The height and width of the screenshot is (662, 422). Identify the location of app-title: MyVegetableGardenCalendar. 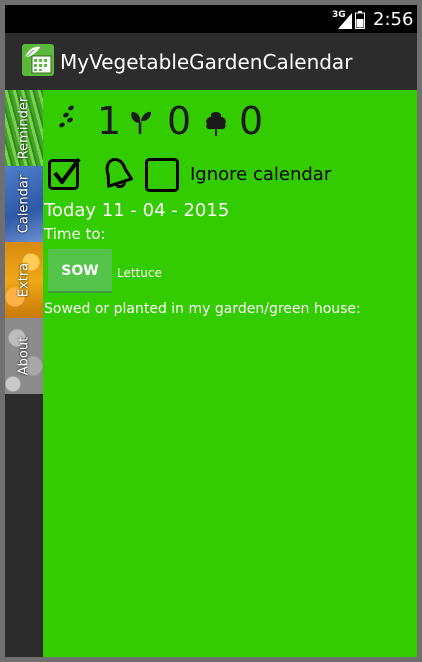
(206, 62).